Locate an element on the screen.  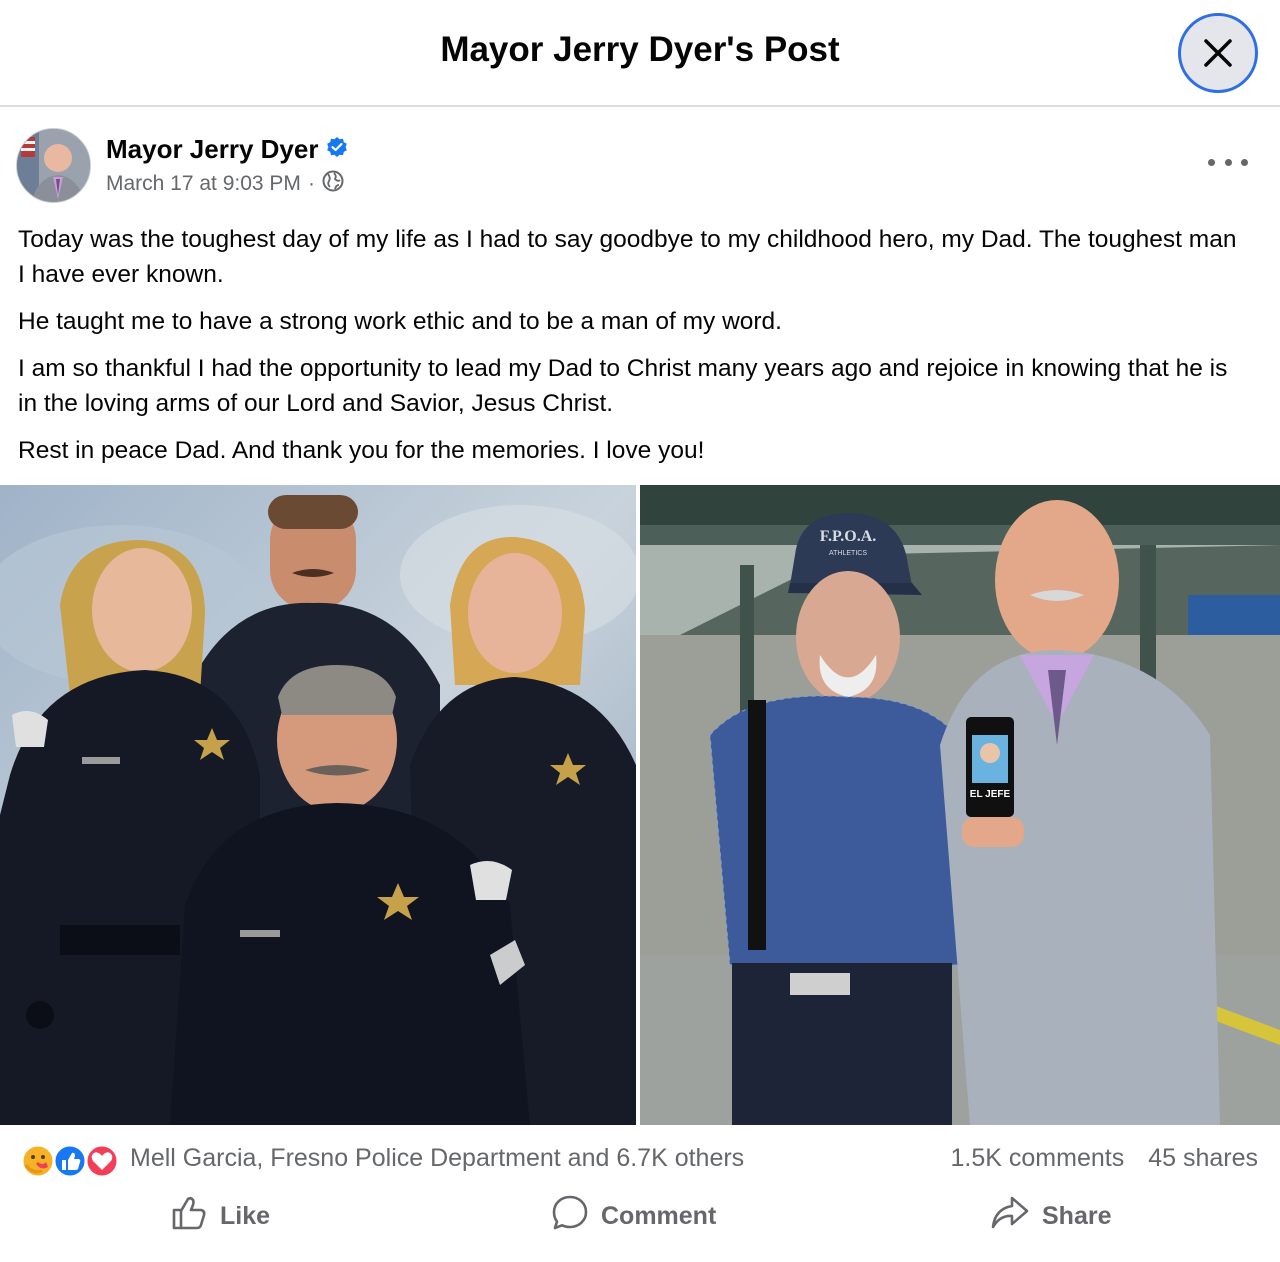
comment-label: Comment is located at coordinates (659, 1215).